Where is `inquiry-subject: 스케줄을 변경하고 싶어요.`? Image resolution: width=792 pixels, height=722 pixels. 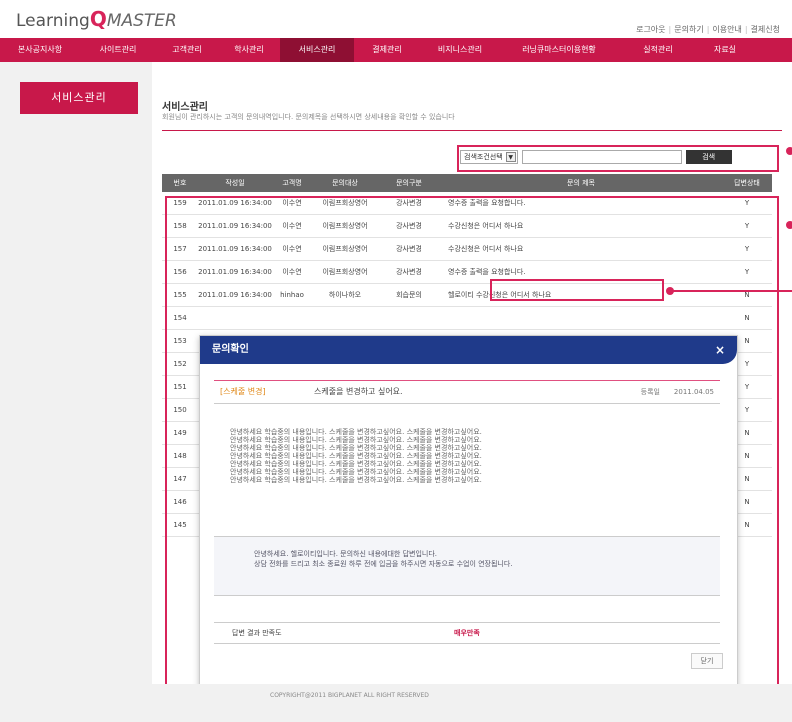 inquiry-subject: 스케줄을 변경하고 싶어요. is located at coordinates (358, 391).